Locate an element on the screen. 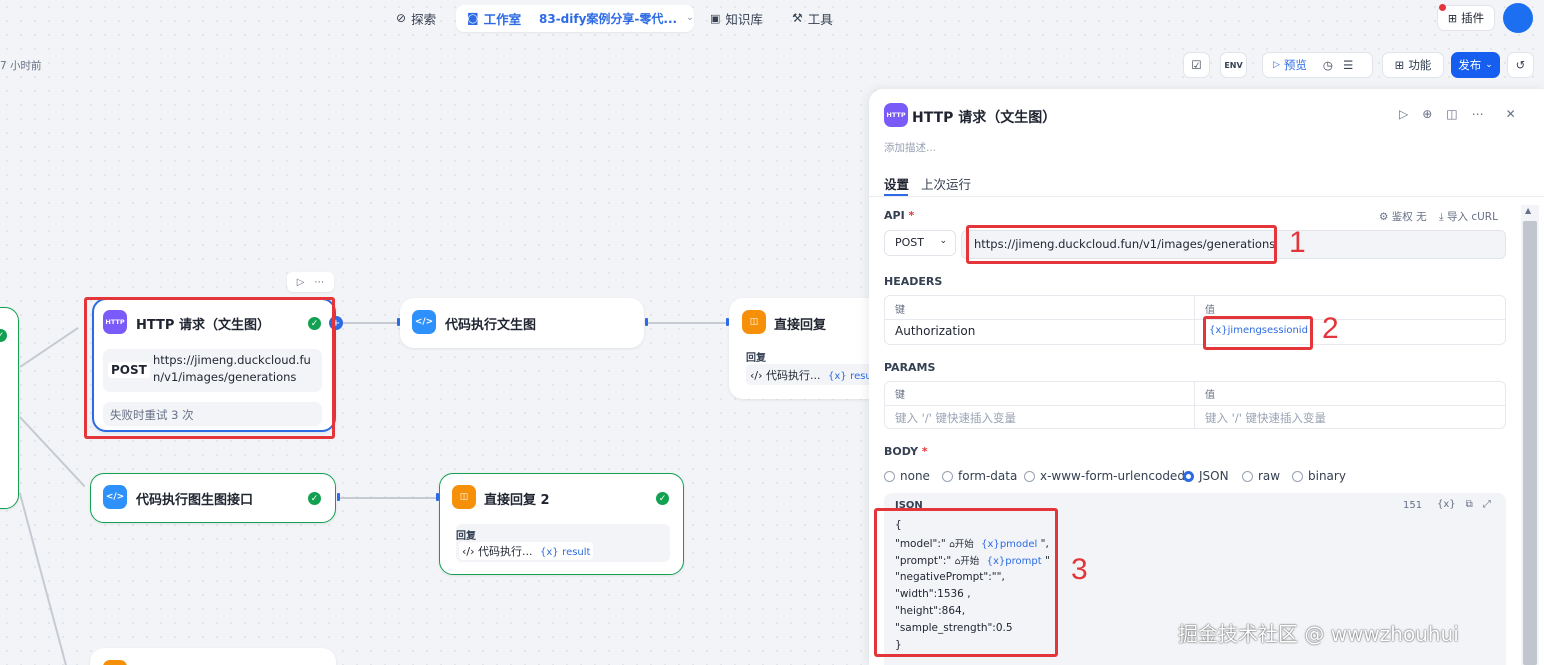  divider is located at coordinates (1206, 196).